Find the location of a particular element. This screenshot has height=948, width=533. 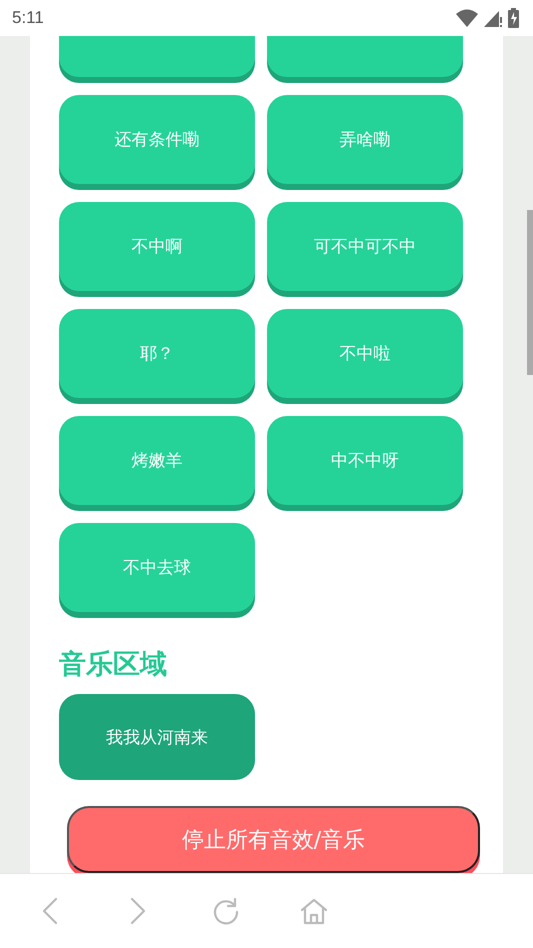

wifi-icon is located at coordinates (467, 18).